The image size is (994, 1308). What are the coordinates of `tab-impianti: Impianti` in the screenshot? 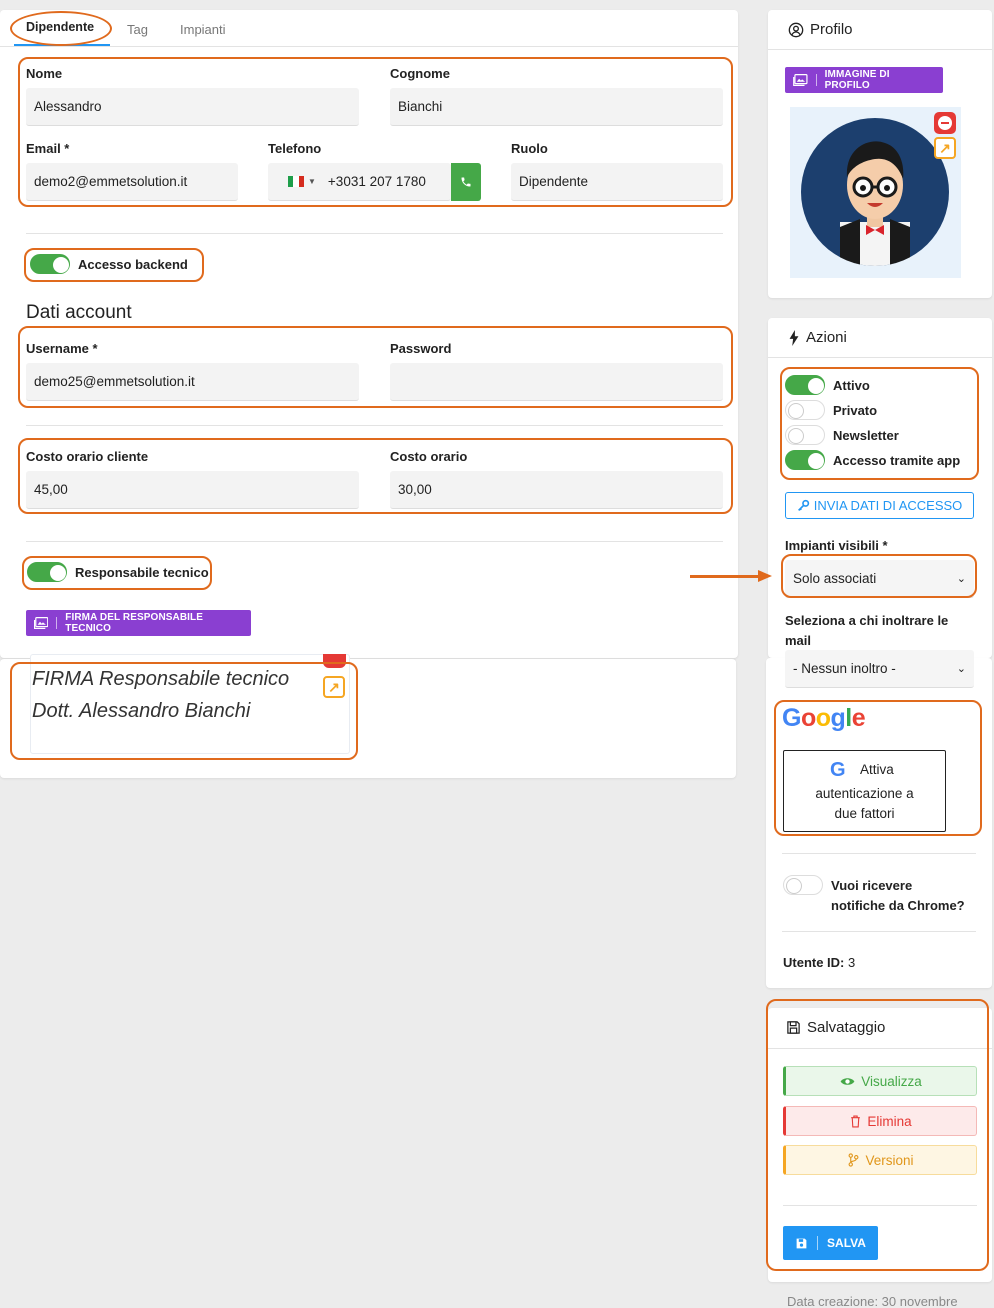 It's located at (203, 29).